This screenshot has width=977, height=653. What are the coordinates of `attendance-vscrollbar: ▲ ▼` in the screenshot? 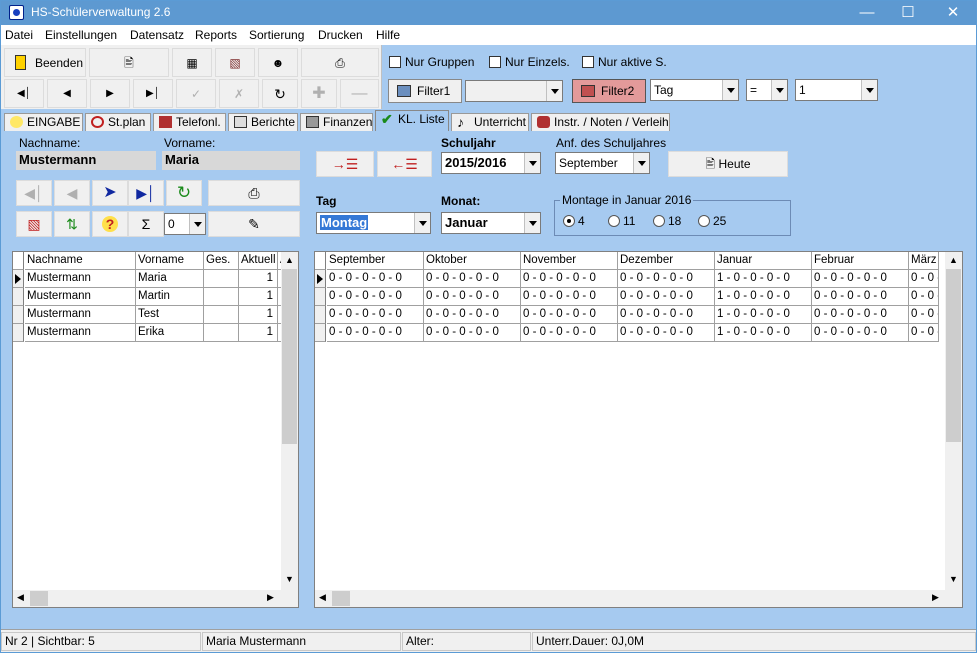 It's located at (953, 421).